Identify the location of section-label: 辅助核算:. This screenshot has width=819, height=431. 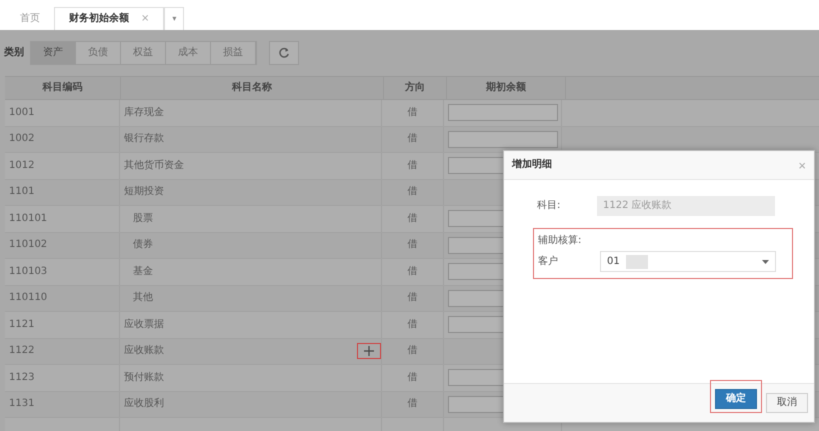
(560, 241).